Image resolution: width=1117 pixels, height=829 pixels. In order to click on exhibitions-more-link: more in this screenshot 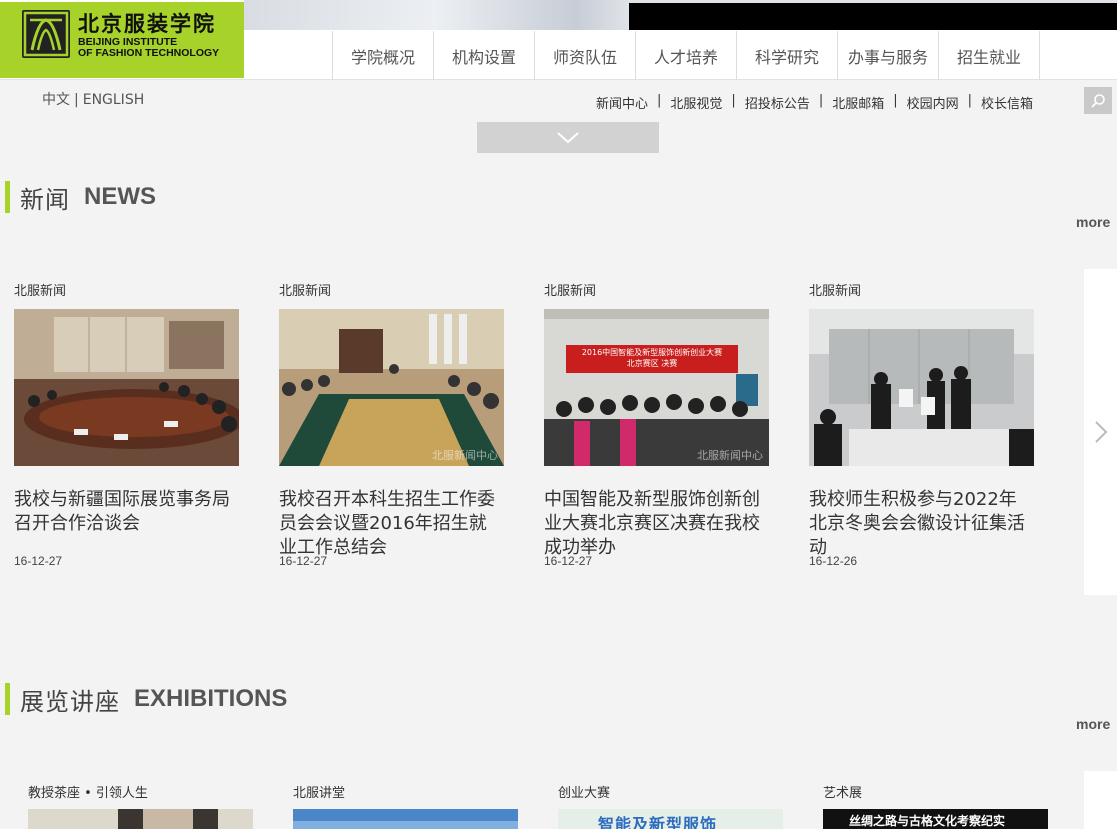, I will do `click(1093, 724)`.